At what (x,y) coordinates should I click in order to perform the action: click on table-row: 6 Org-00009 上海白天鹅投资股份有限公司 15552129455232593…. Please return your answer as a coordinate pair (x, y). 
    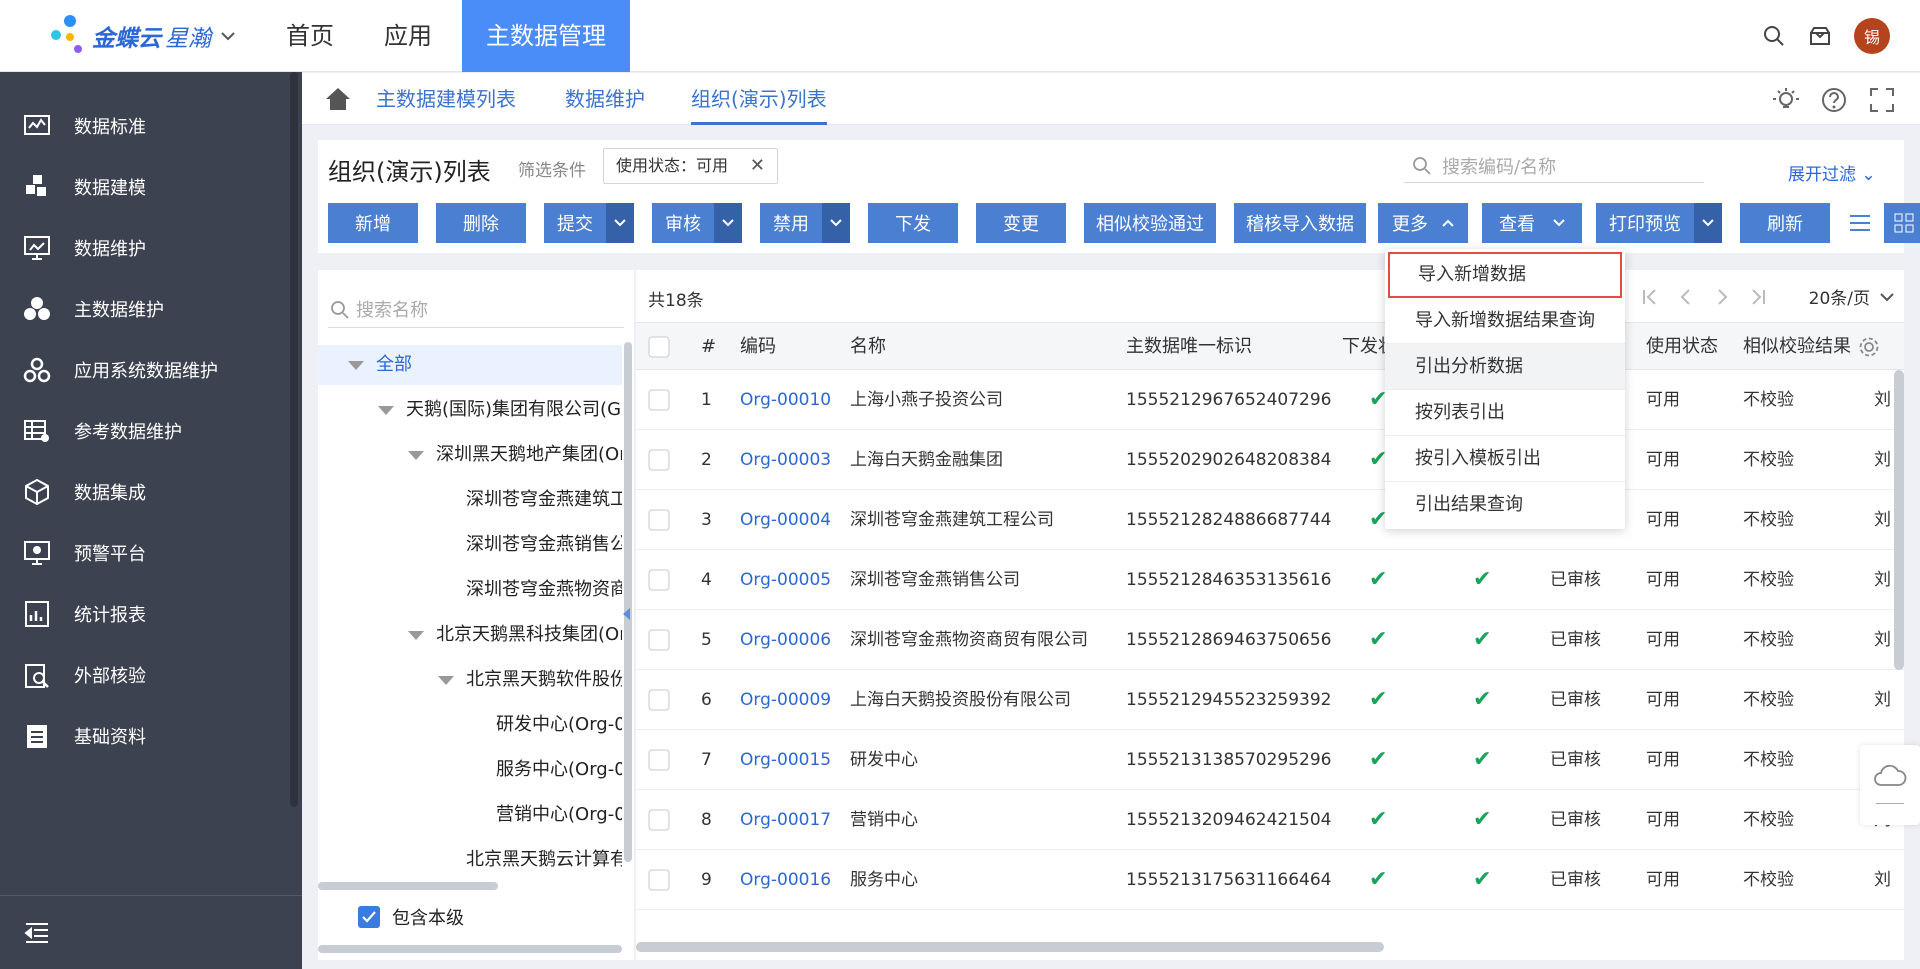
    Looking at the image, I should click on (1270, 700).